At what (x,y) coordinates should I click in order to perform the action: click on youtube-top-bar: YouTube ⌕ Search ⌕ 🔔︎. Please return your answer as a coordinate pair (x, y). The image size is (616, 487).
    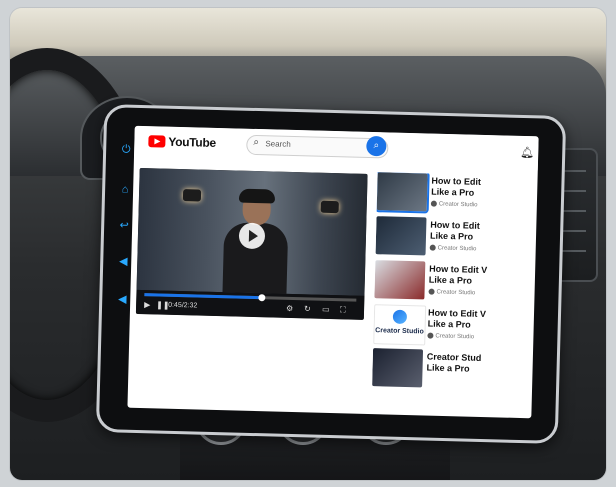
    Looking at the image, I should click on (336, 148).